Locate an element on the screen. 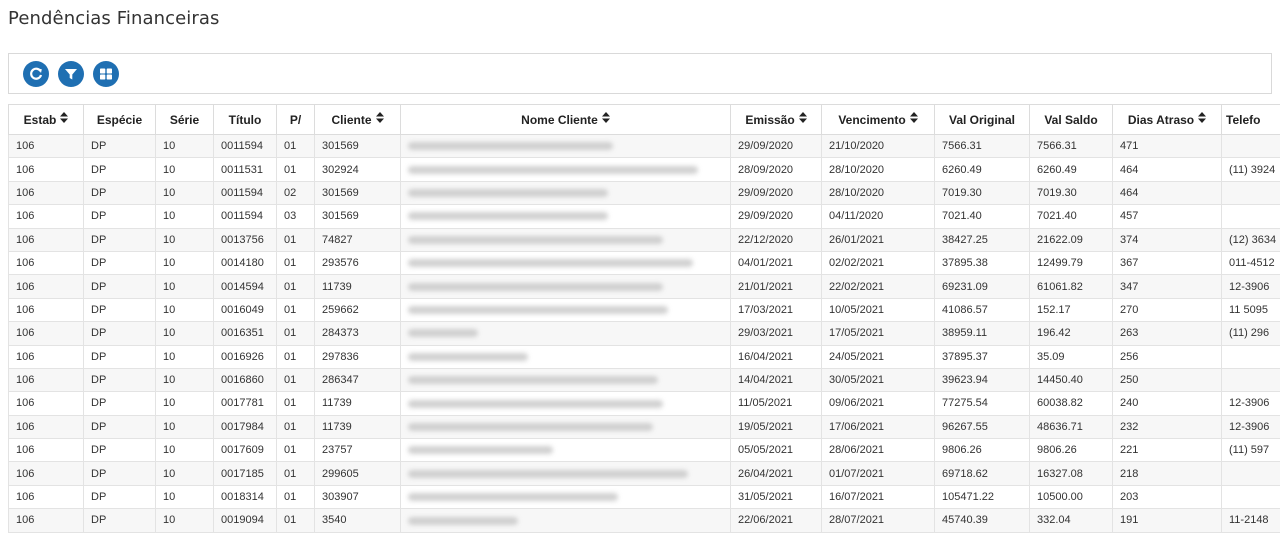  cell-val_original: 105471.22 is located at coordinates (982, 497).